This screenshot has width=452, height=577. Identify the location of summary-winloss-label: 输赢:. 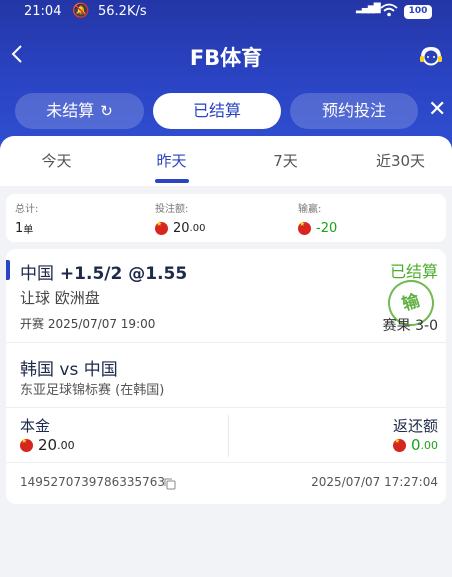
(310, 209).